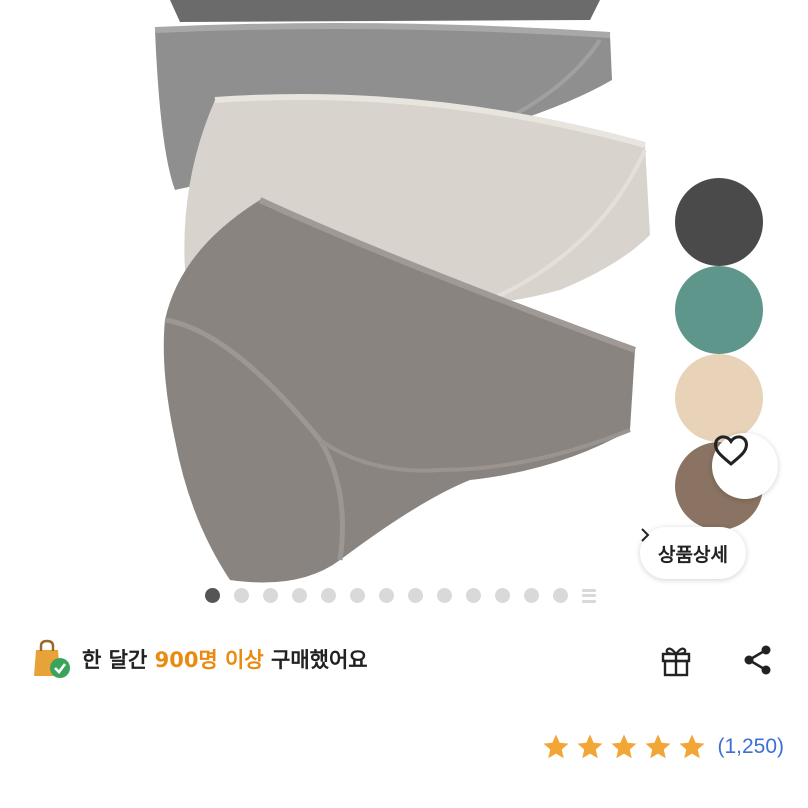  I want to click on color-swatch-beige, so click(719, 398).